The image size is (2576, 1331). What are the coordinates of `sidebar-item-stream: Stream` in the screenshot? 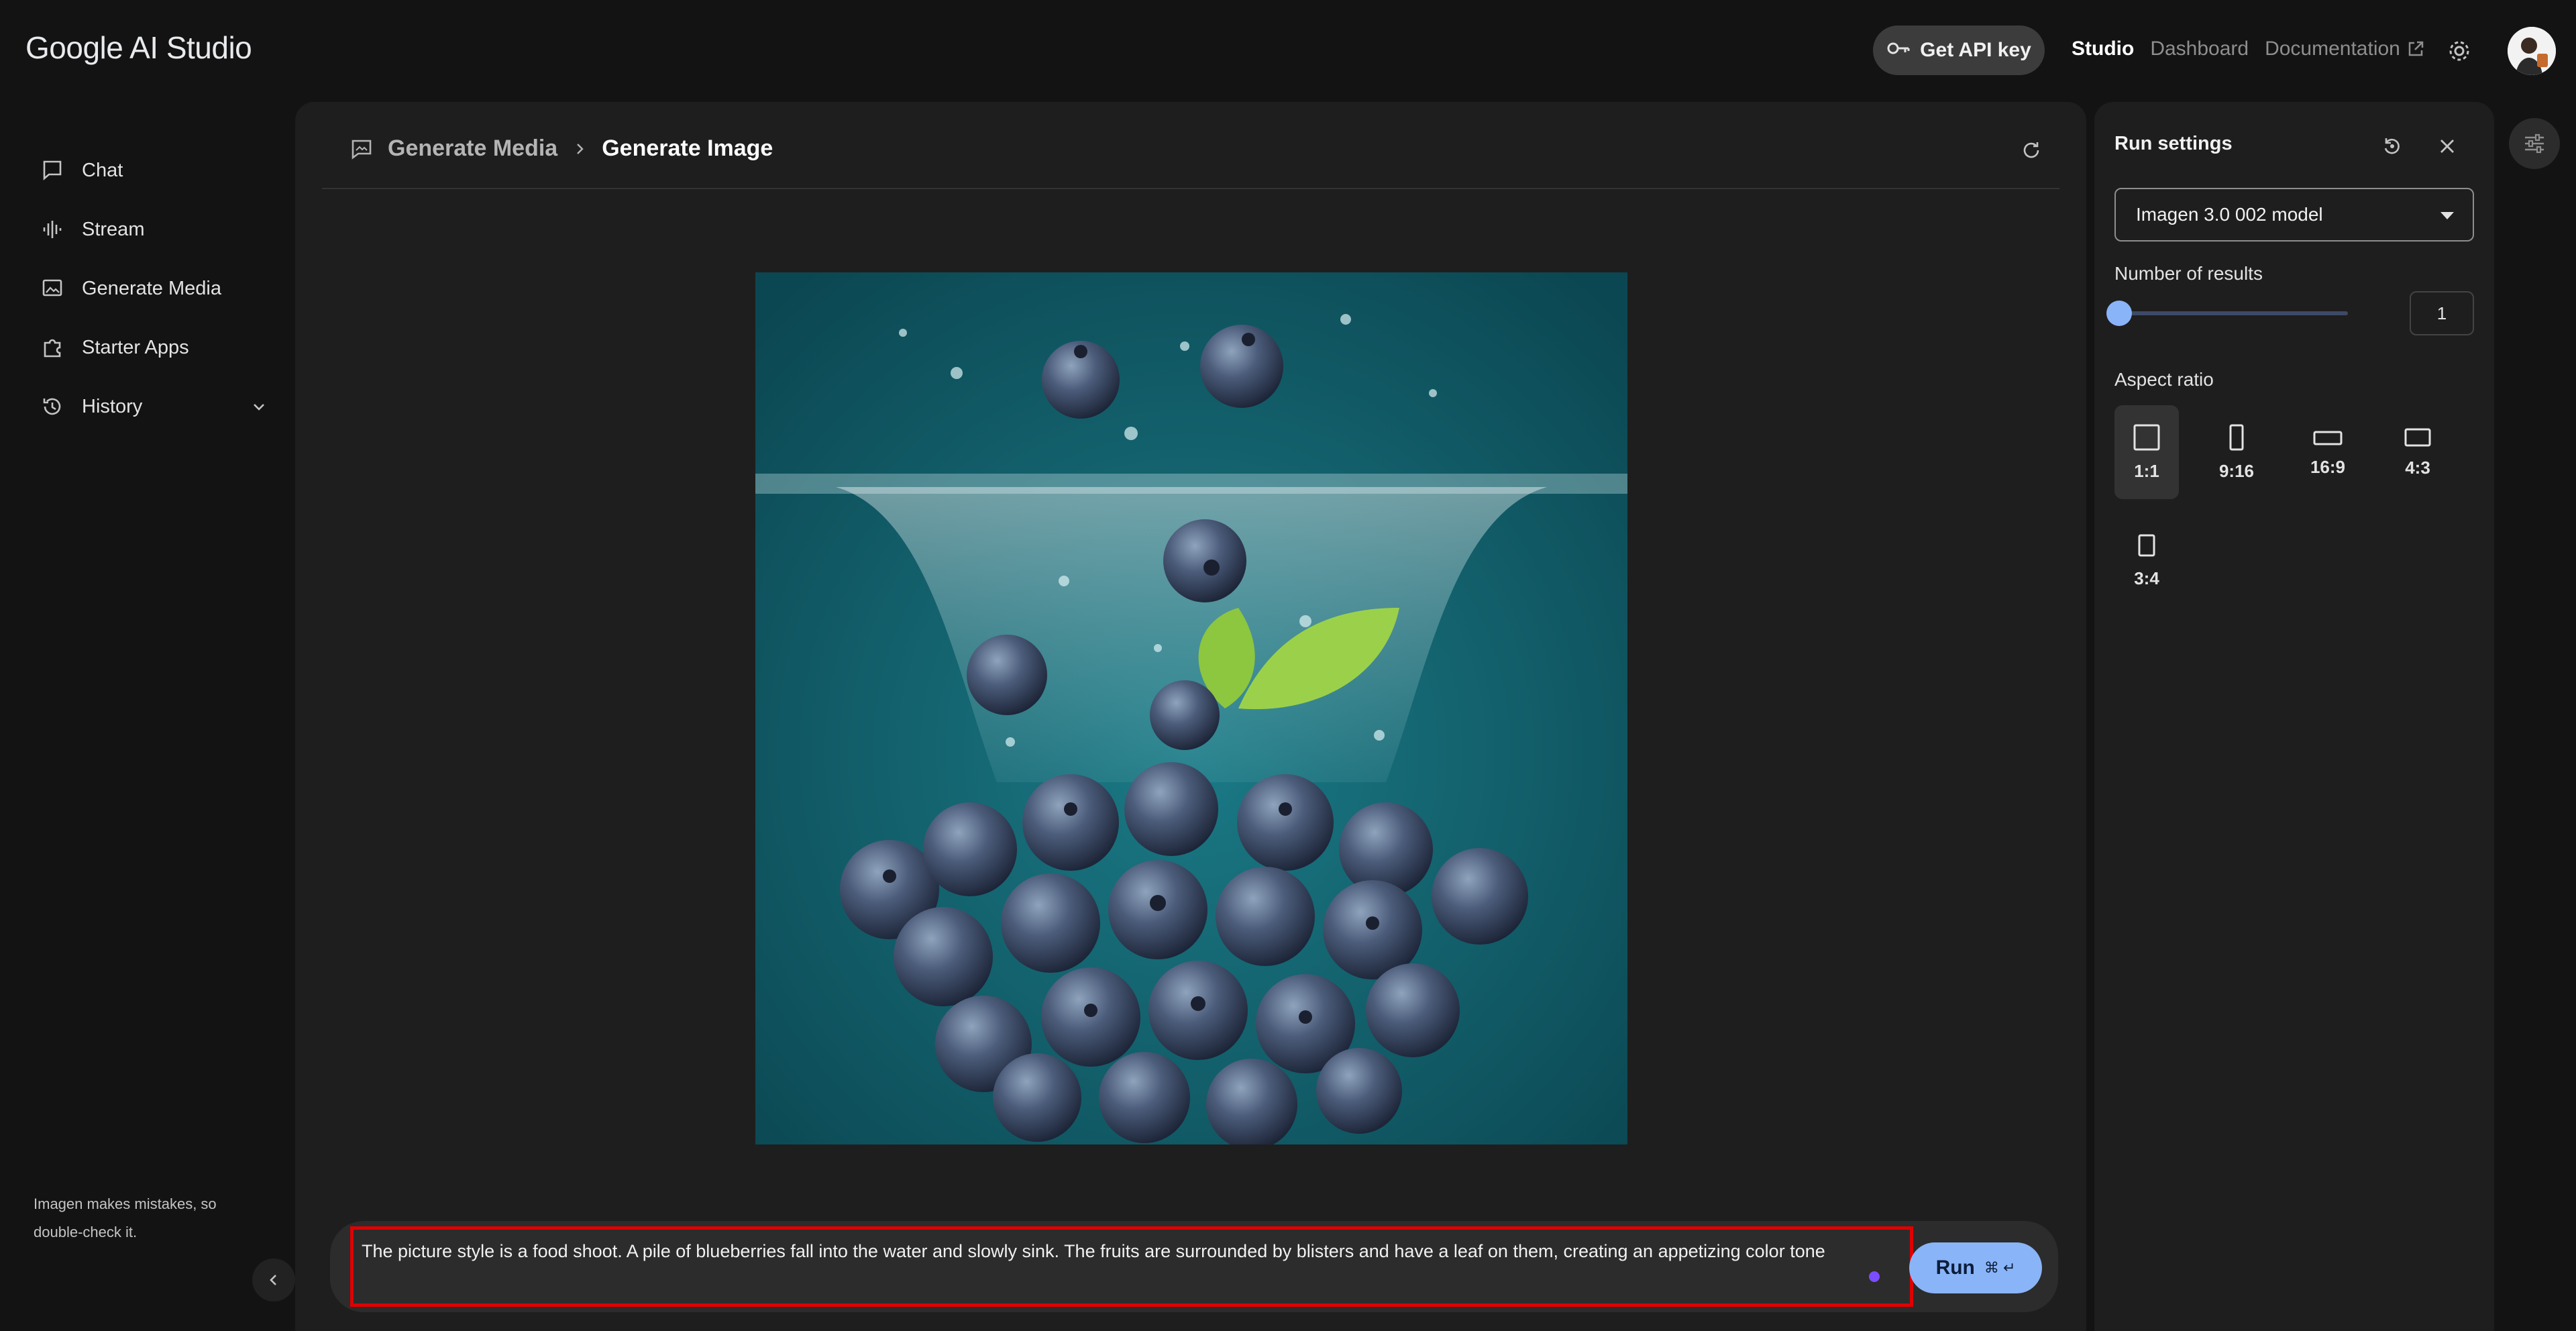 It's located at (153, 229).